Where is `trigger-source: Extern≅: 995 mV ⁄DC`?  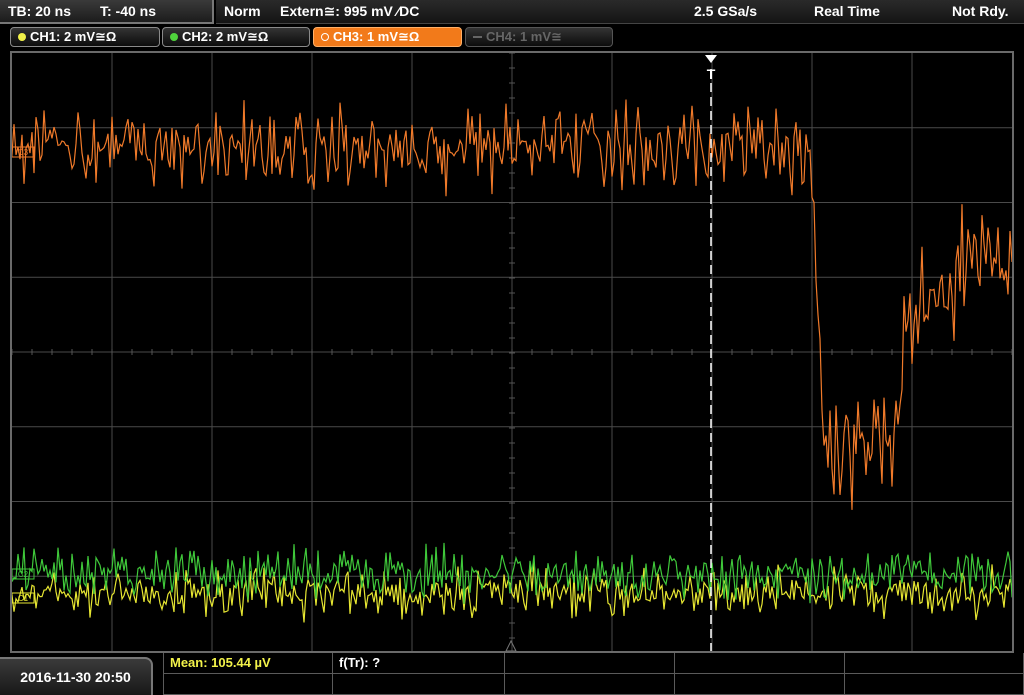
trigger-source: Extern≅: 995 mV ⁄DC is located at coordinates (349, 11).